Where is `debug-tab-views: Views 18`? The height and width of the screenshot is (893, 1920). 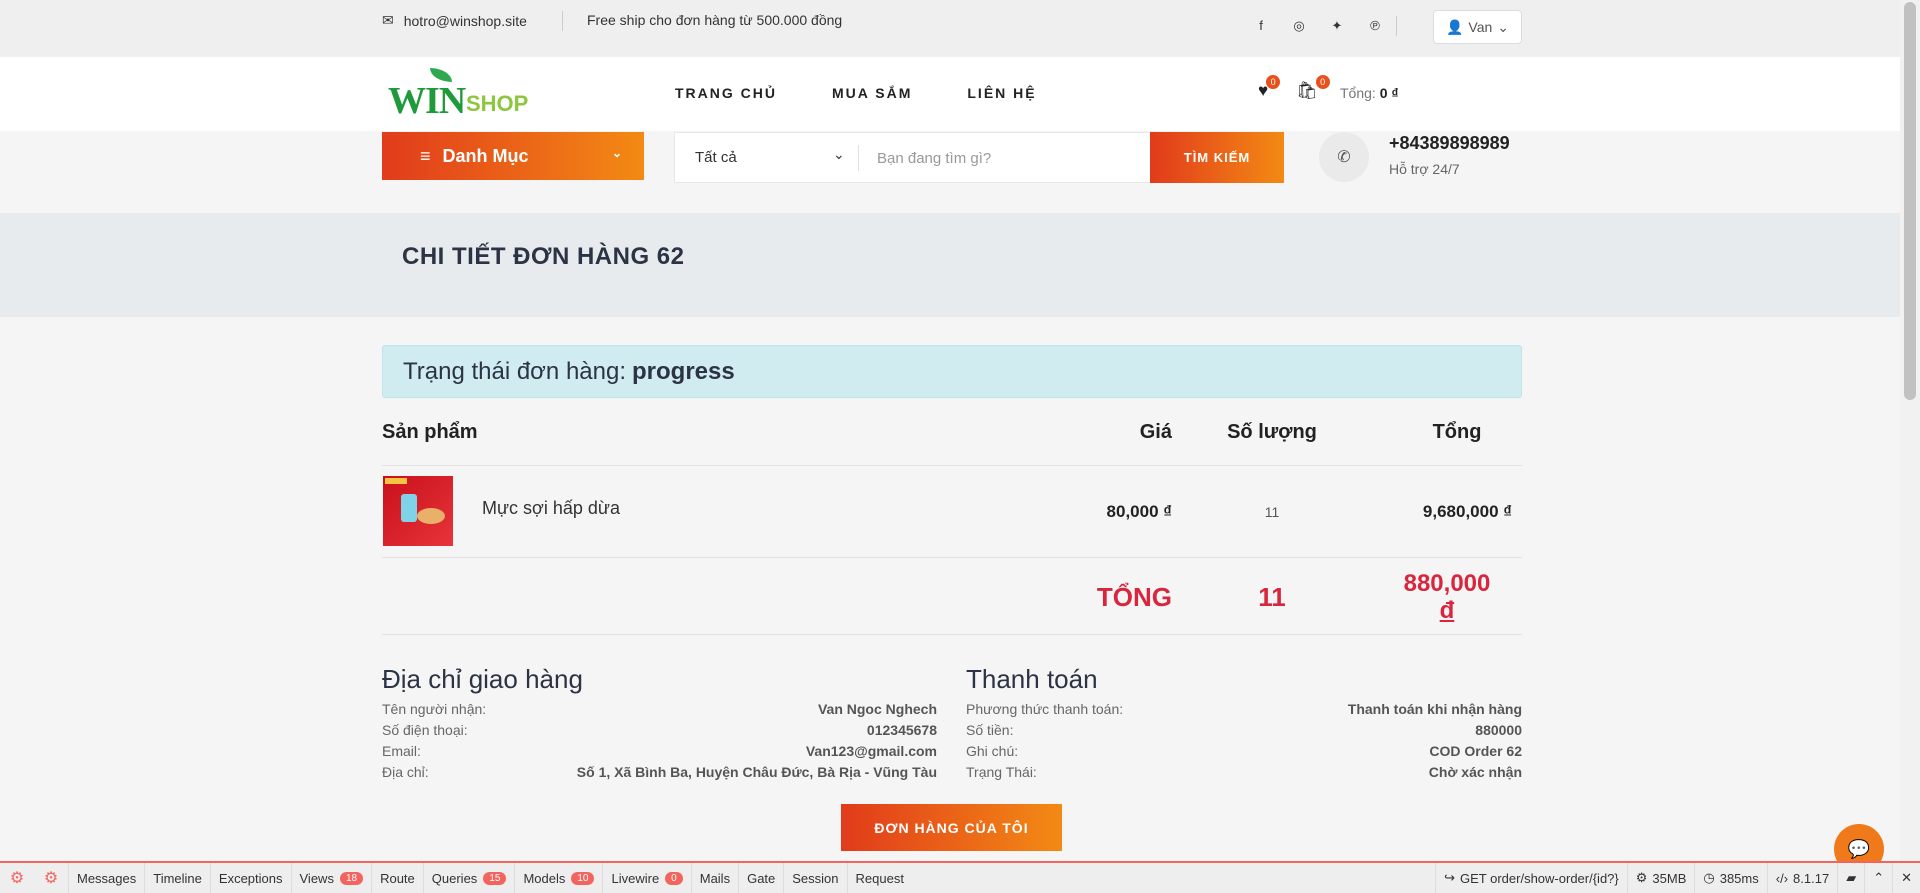
debug-tab-views: Views 18 is located at coordinates (331, 878).